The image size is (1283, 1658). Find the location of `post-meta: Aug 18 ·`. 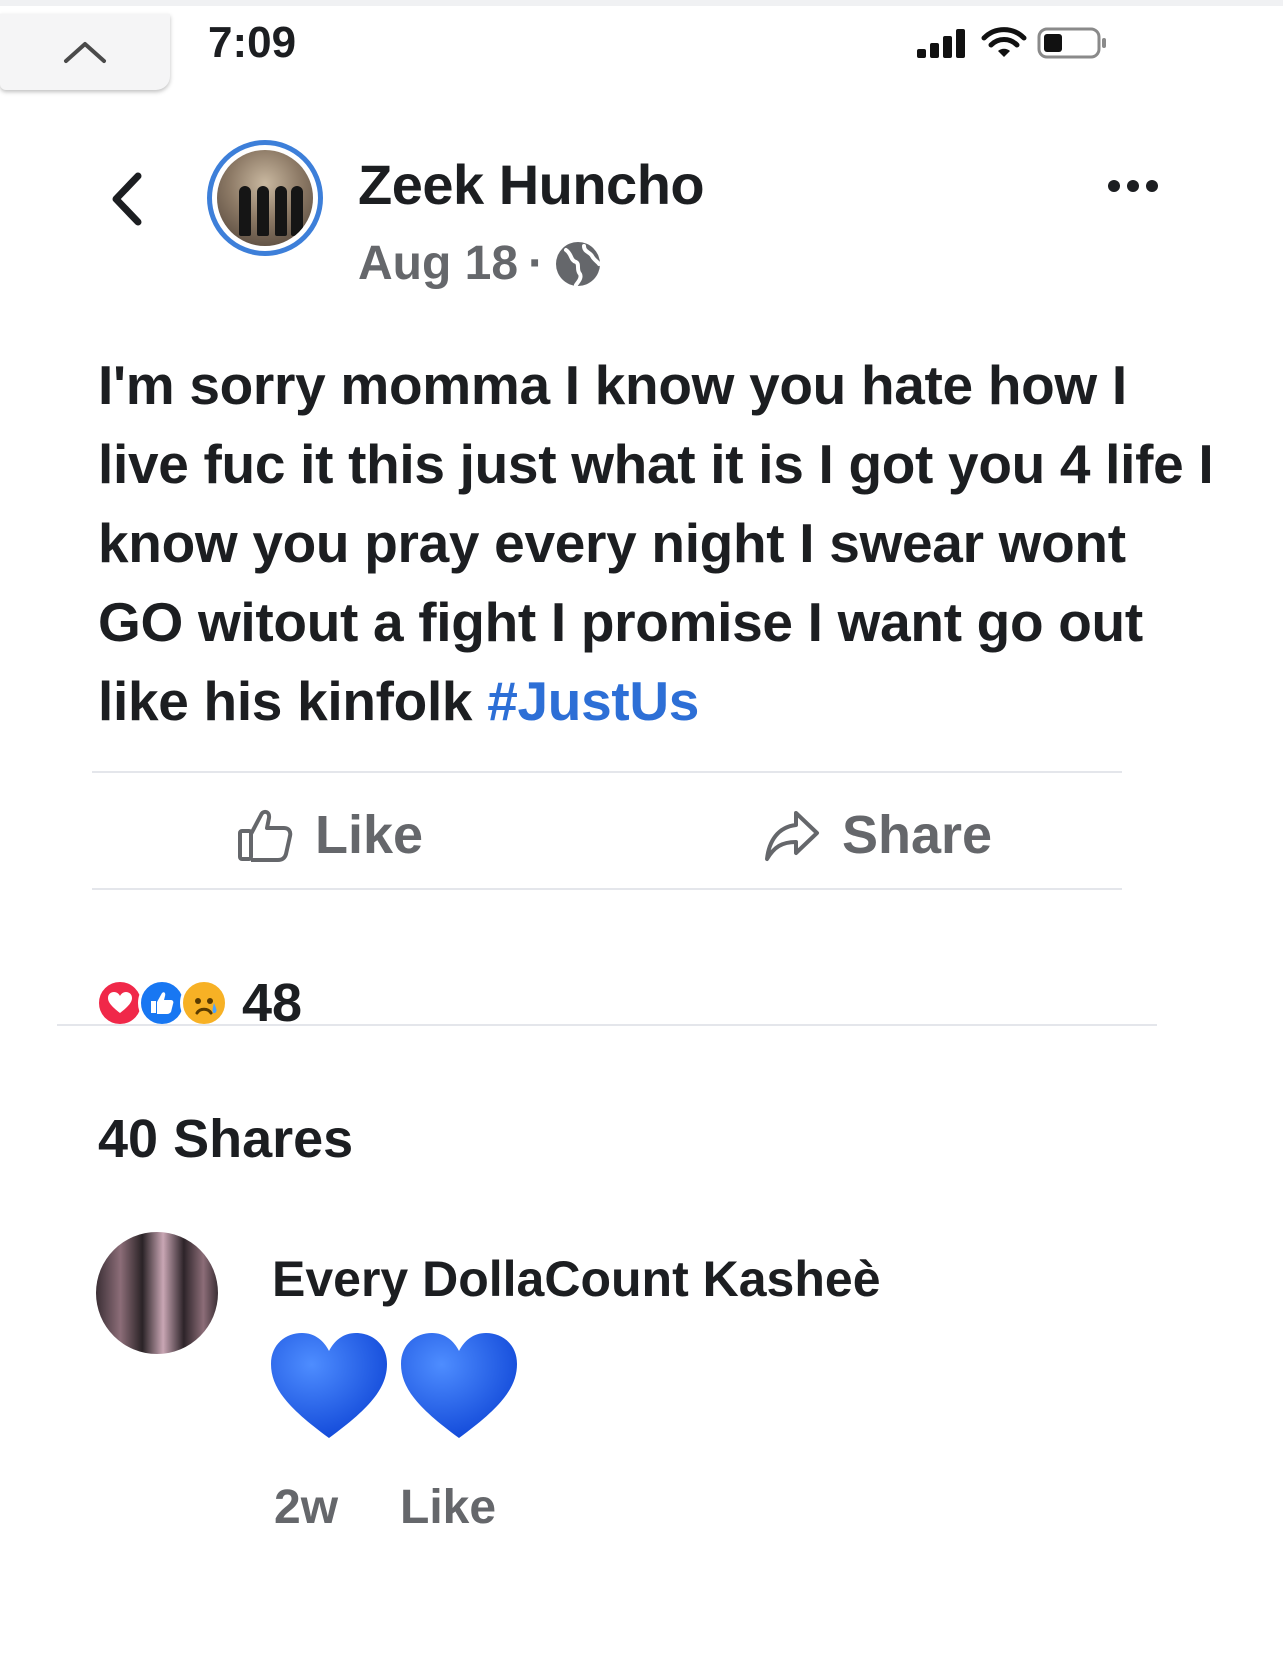

post-meta: Aug 18 · is located at coordinates (480, 263).